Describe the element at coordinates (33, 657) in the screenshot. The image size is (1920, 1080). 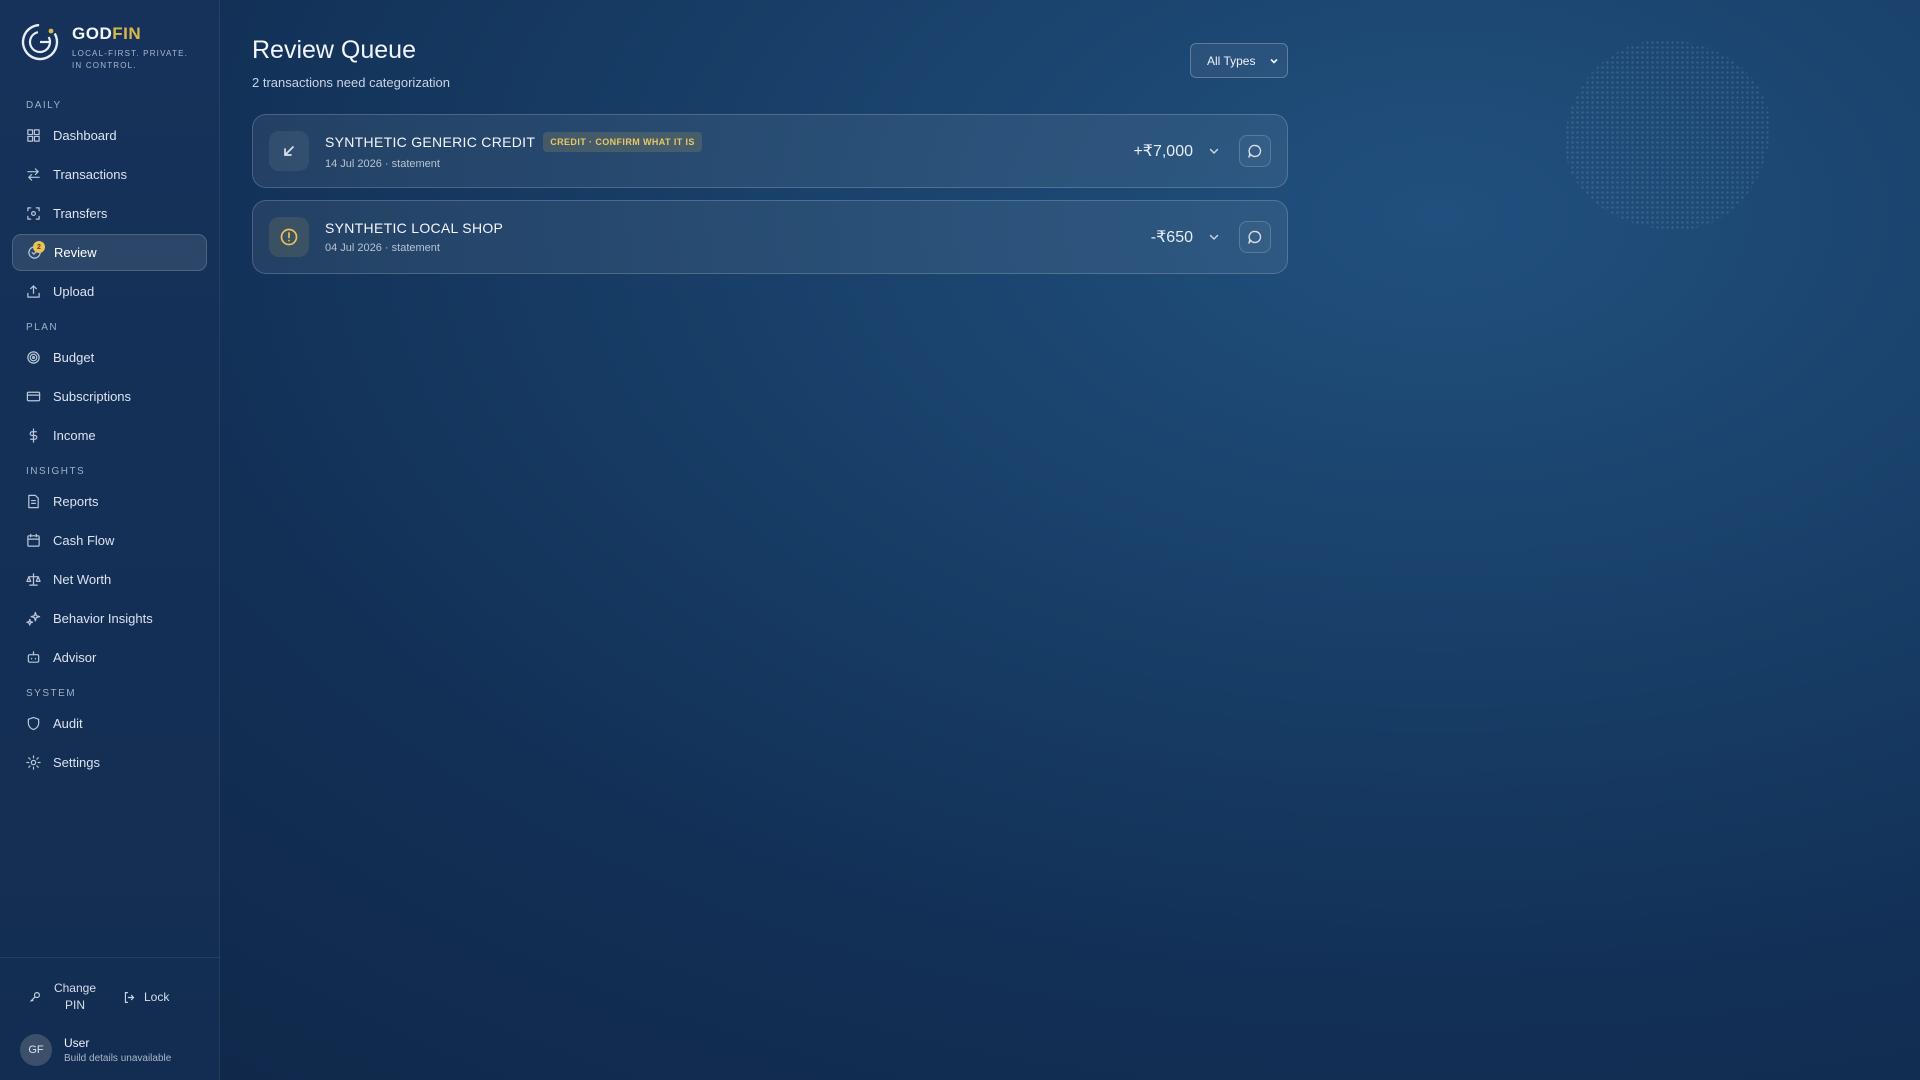
I see `bot-icon` at that location.